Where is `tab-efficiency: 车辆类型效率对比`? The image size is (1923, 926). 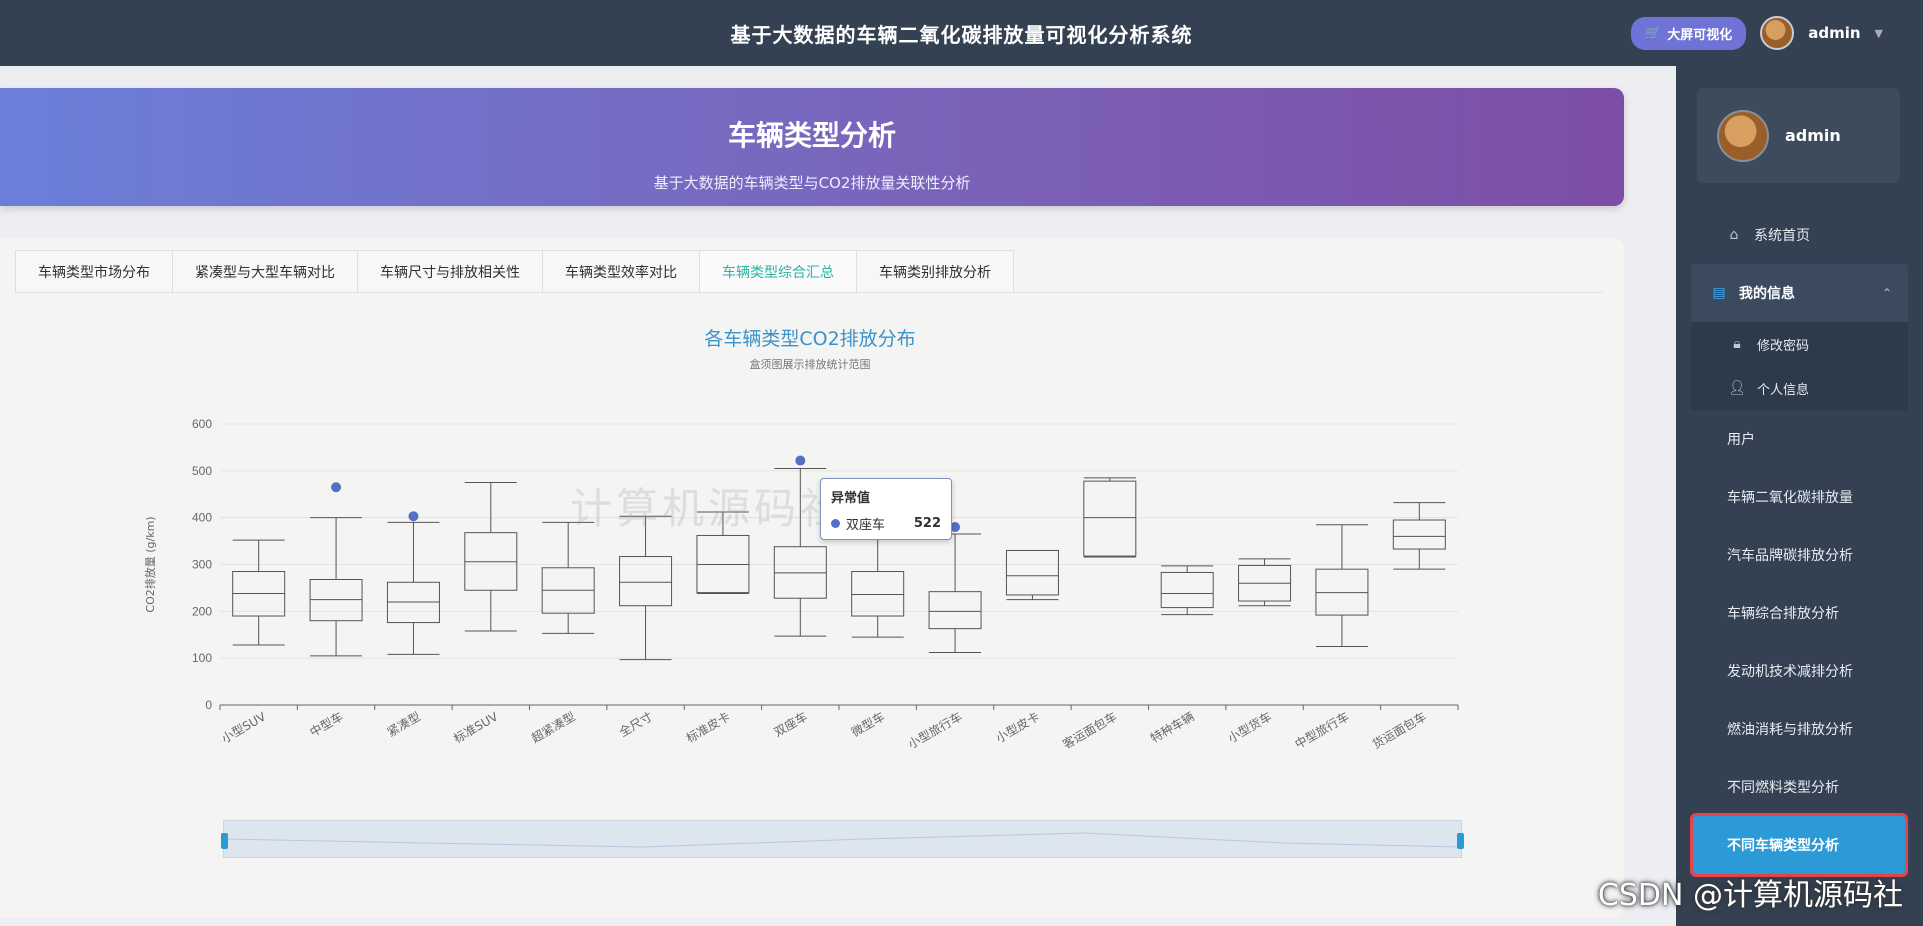 tab-efficiency: 车辆类型效率对比 is located at coordinates (621, 271).